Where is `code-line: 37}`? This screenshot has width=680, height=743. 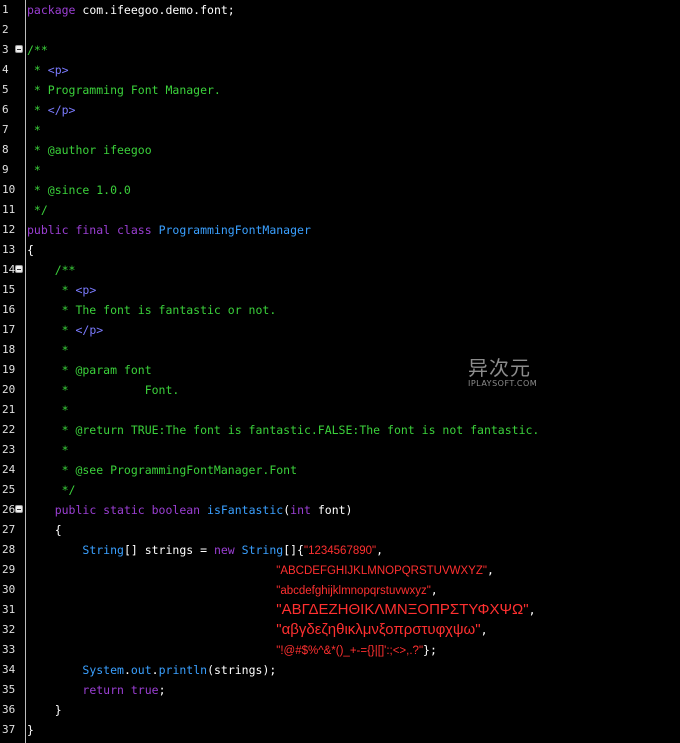
code-line: 37} is located at coordinates (340, 730).